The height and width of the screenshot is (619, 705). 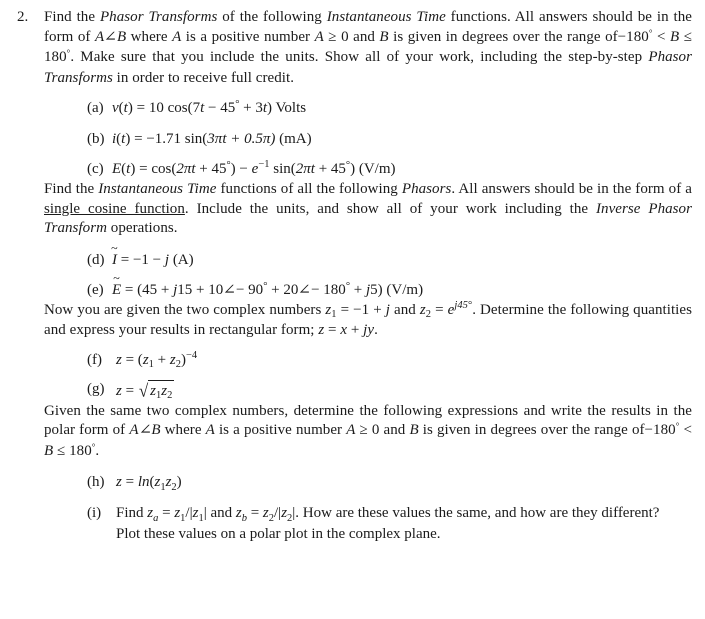 I want to click on list-item-f: (f) z = (z1 + z2)−4, so click(x=368, y=360).